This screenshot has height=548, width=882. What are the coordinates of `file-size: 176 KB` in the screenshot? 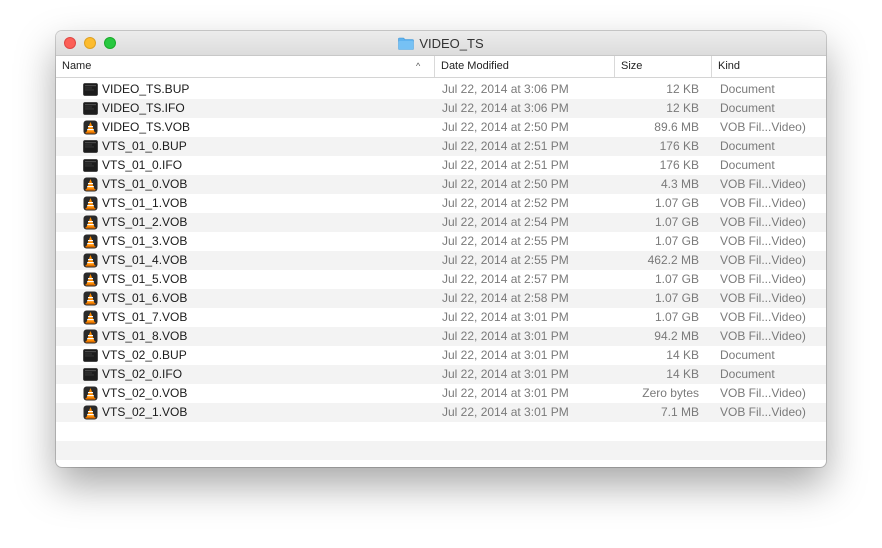 It's located at (679, 146).